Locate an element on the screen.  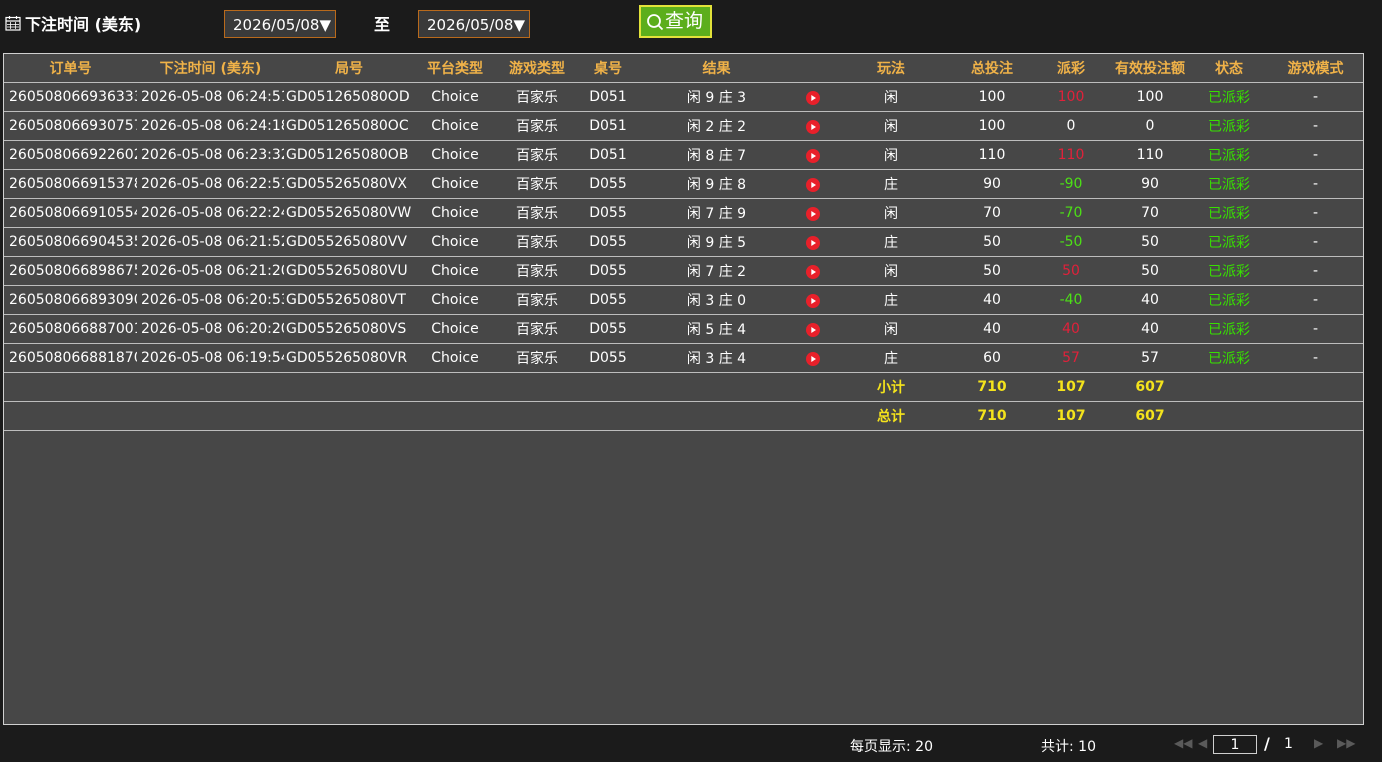
round-id-cell: GD055265080VU is located at coordinates (349, 271).